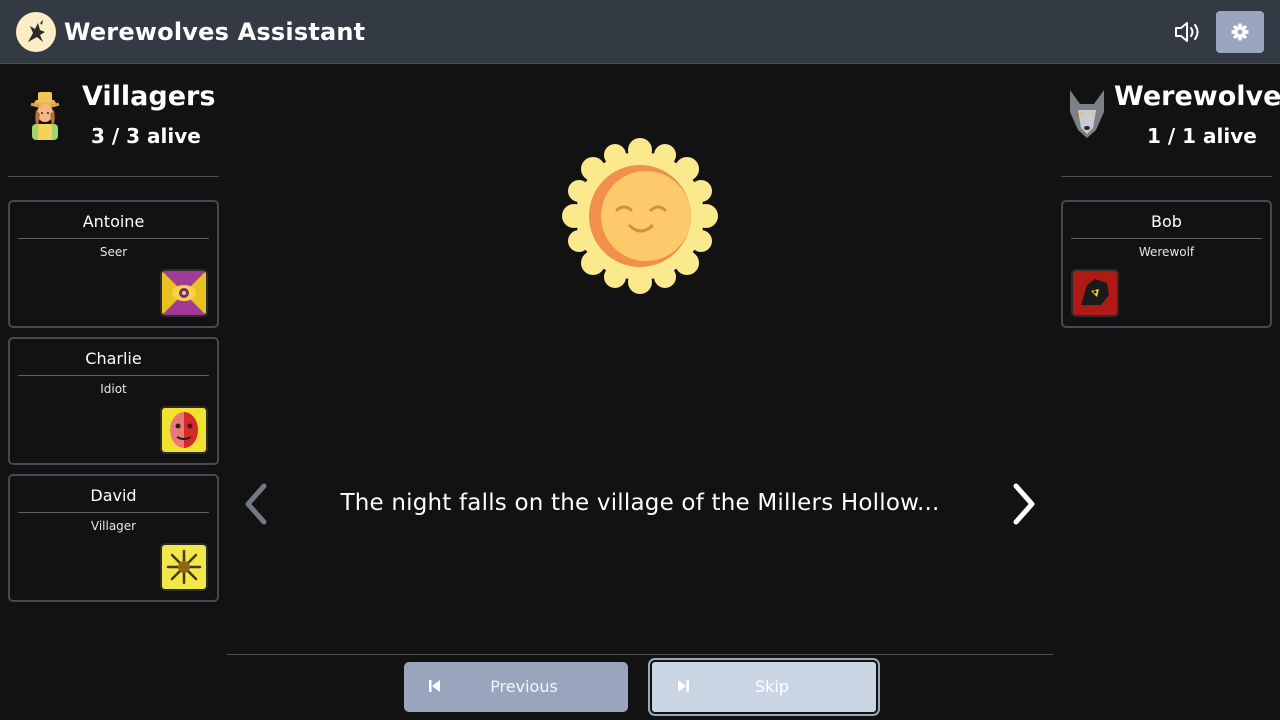 Image resolution: width=1280 pixels, height=720 pixels. Describe the element at coordinates (113, 526) in the screenshot. I see `player-role: Villager` at that location.